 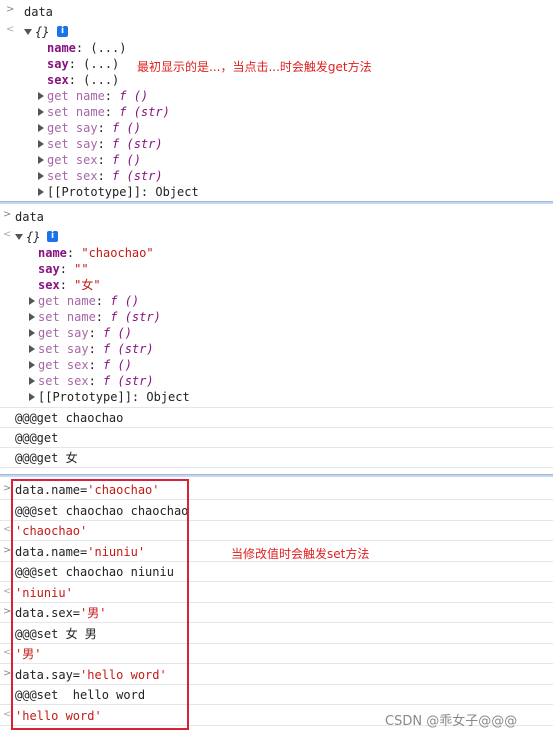 I want to click on property-value: "", so click(x=81, y=269).